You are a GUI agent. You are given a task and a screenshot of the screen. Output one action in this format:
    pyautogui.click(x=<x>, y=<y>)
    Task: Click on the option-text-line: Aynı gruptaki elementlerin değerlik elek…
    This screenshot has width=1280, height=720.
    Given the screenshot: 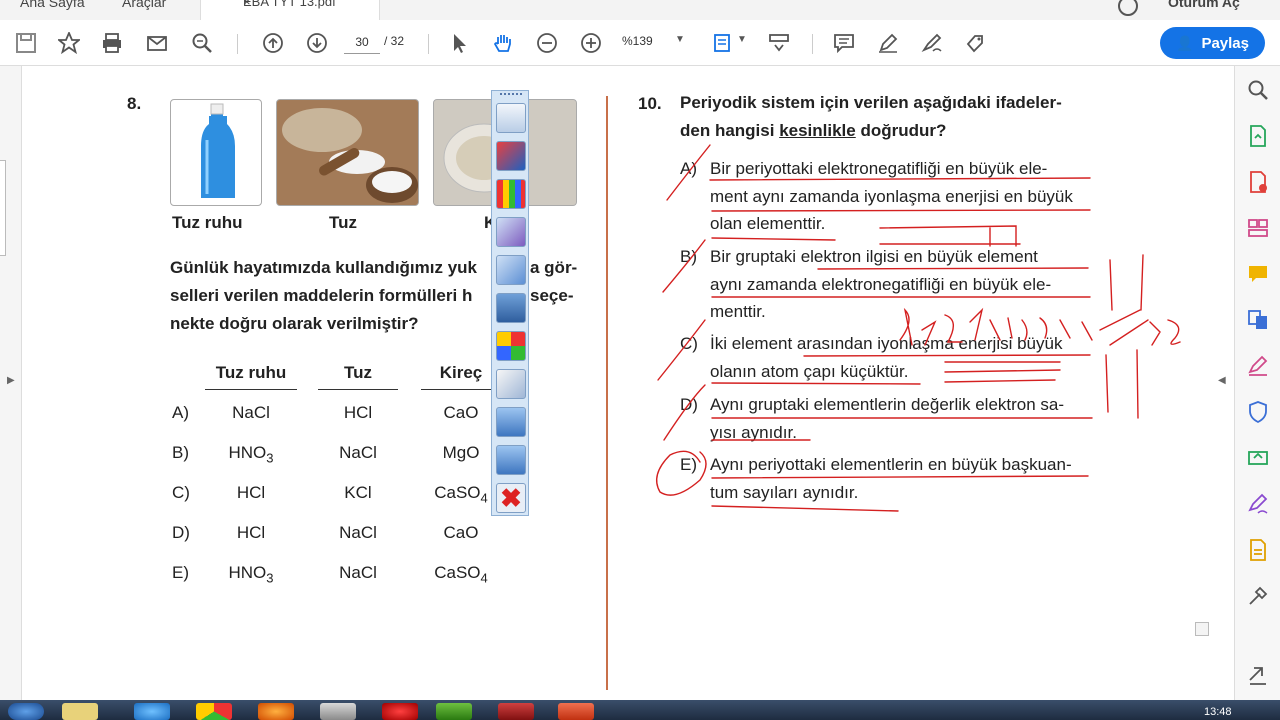 What is the action you would take?
    pyautogui.click(x=887, y=404)
    